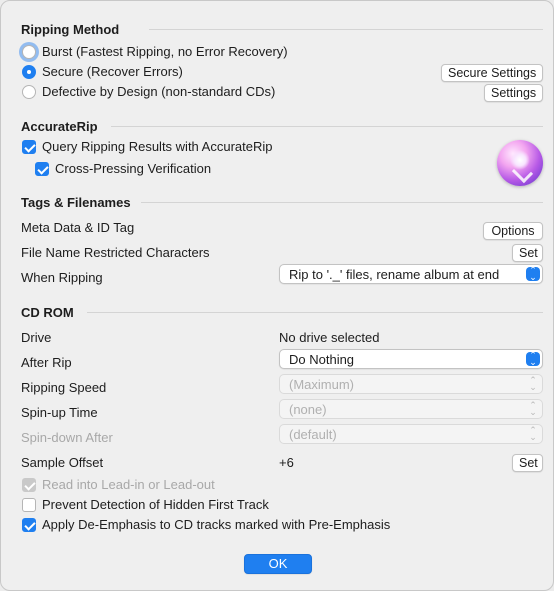 Image resolution: width=554 pixels, height=591 pixels. What do you see at coordinates (76, 202) in the screenshot?
I see `section-title-tags: Tags & Filenames` at bounding box center [76, 202].